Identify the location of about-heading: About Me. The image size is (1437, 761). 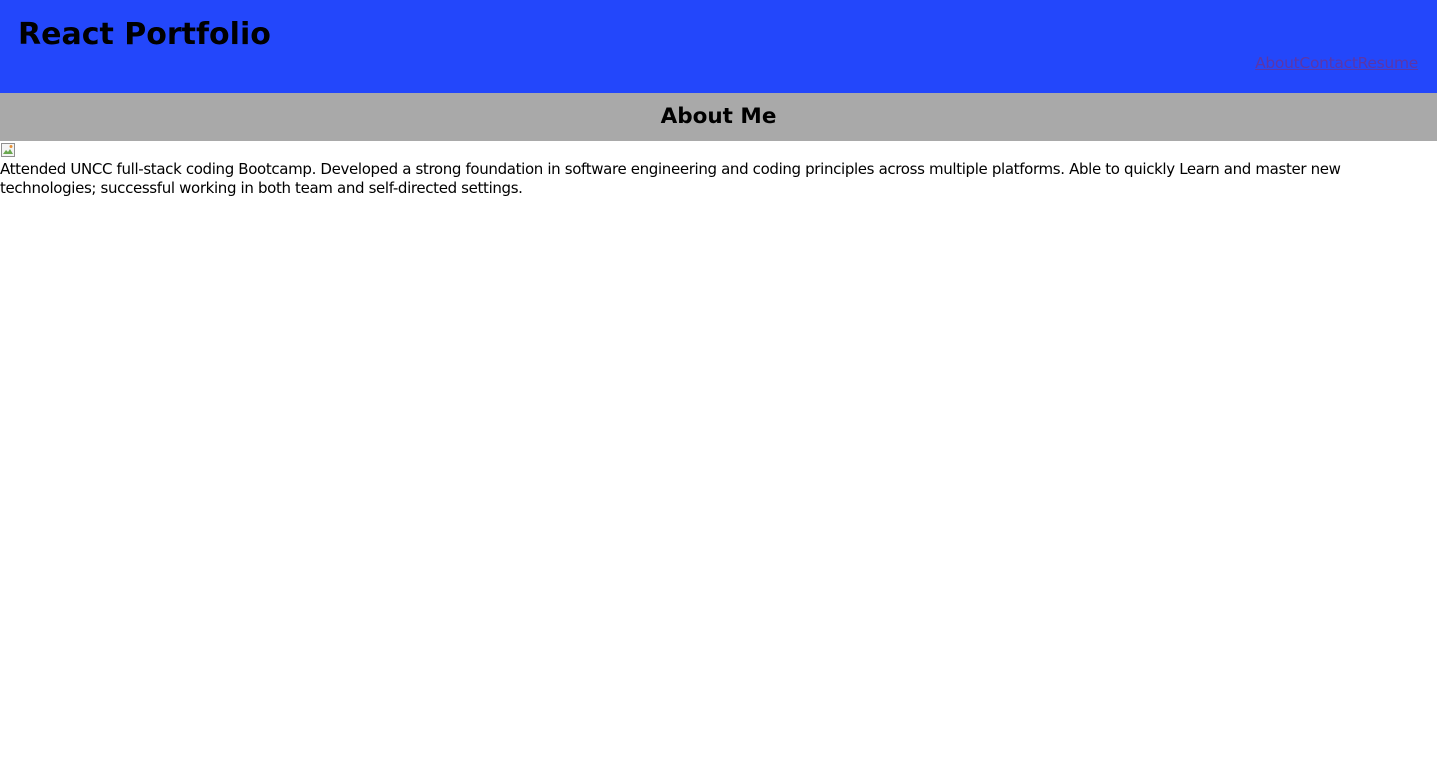
(718, 116).